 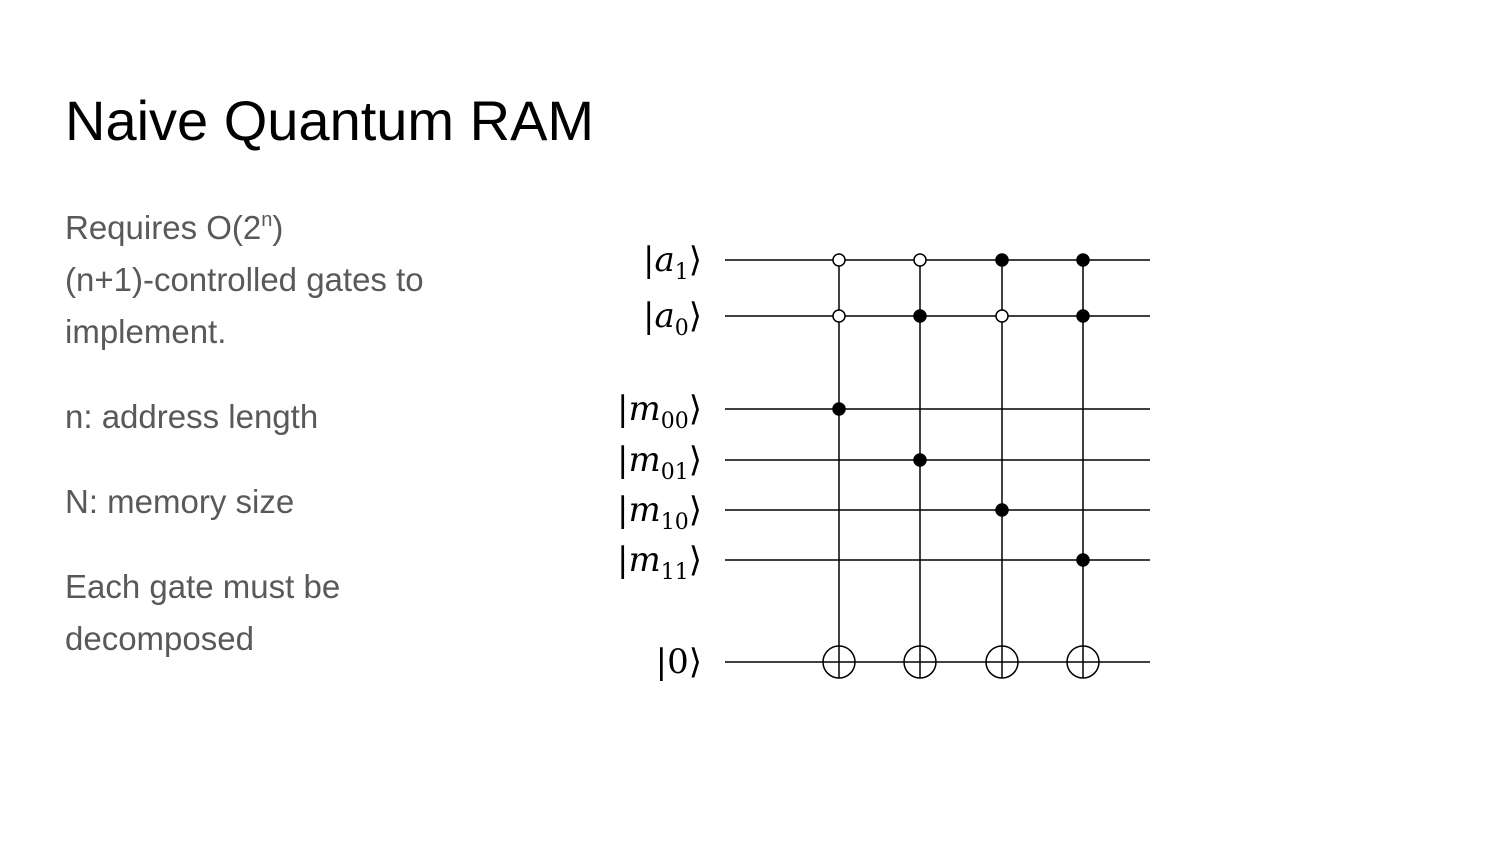 I want to click on wire-label-a0: |a0⟩, so click(x=672, y=318).